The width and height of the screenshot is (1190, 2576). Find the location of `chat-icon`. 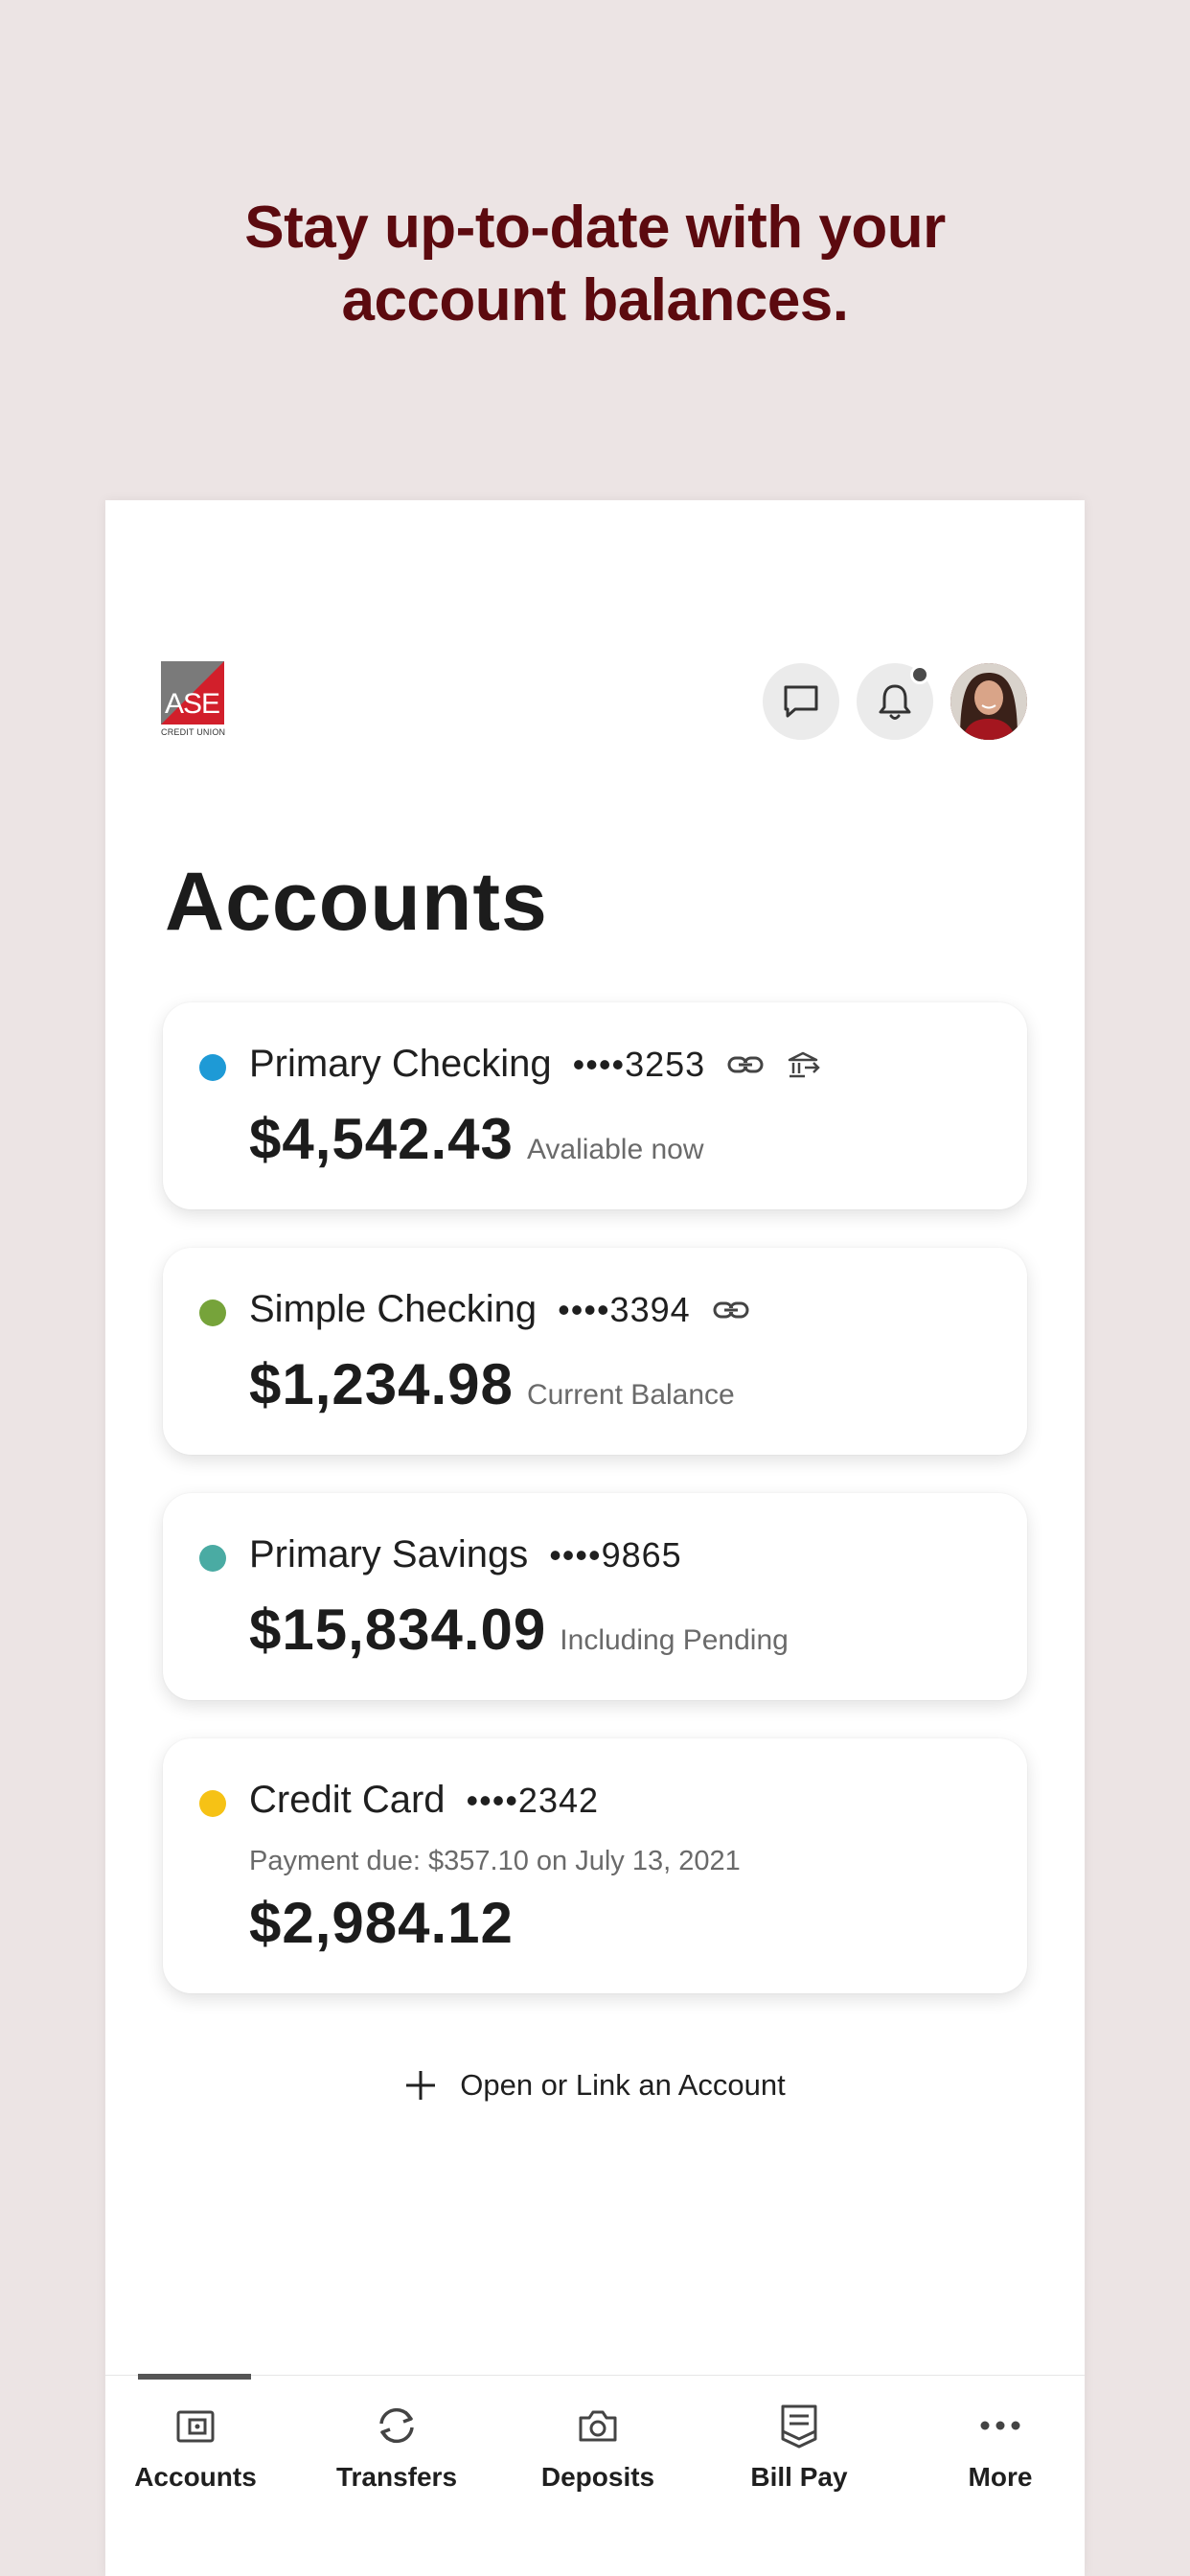

chat-icon is located at coordinates (801, 701).